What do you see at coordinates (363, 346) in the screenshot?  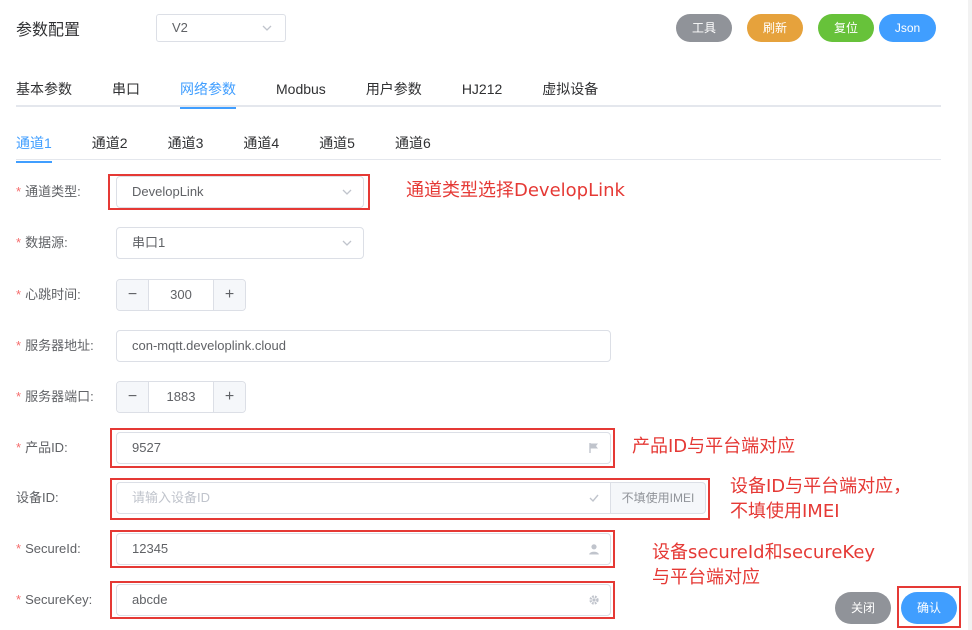 I see `server-address-input: con-mqtt.developlink.cloud` at bounding box center [363, 346].